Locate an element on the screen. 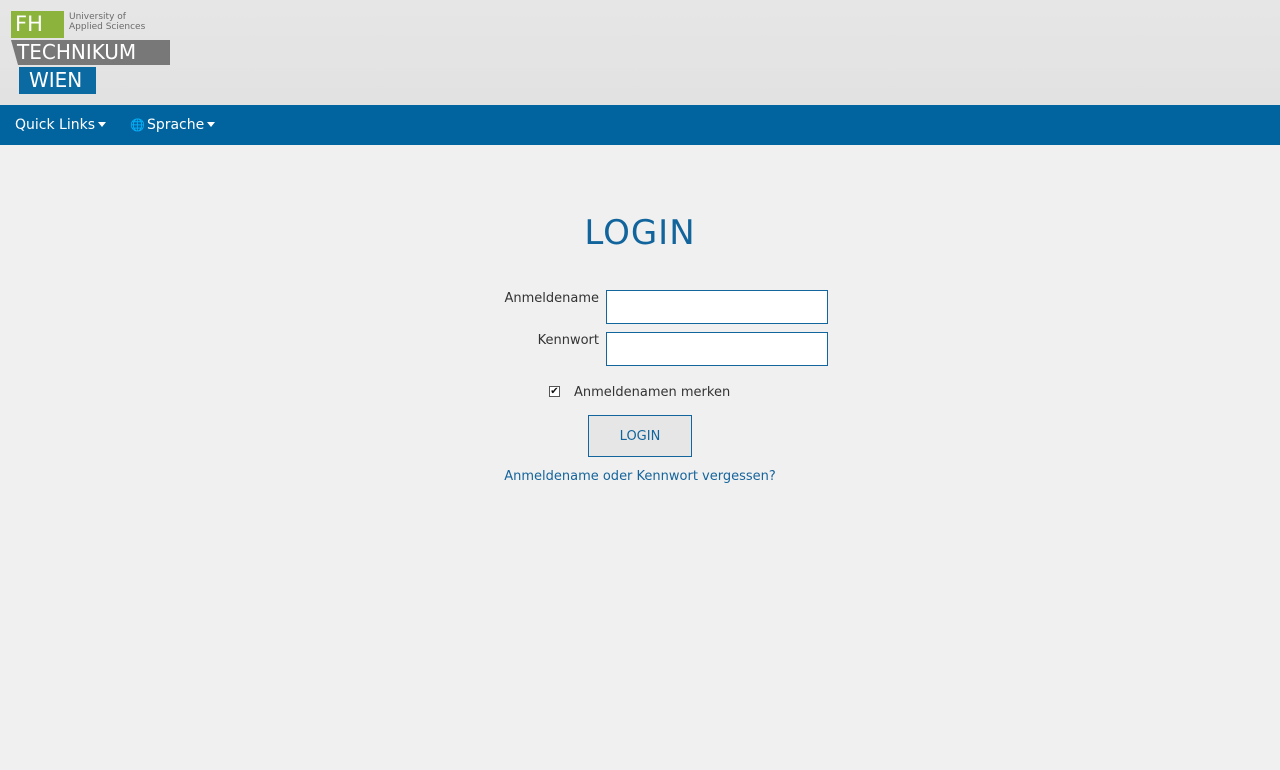 The width and height of the screenshot is (1280, 770). language-label: Sprache is located at coordinates (175, 125).